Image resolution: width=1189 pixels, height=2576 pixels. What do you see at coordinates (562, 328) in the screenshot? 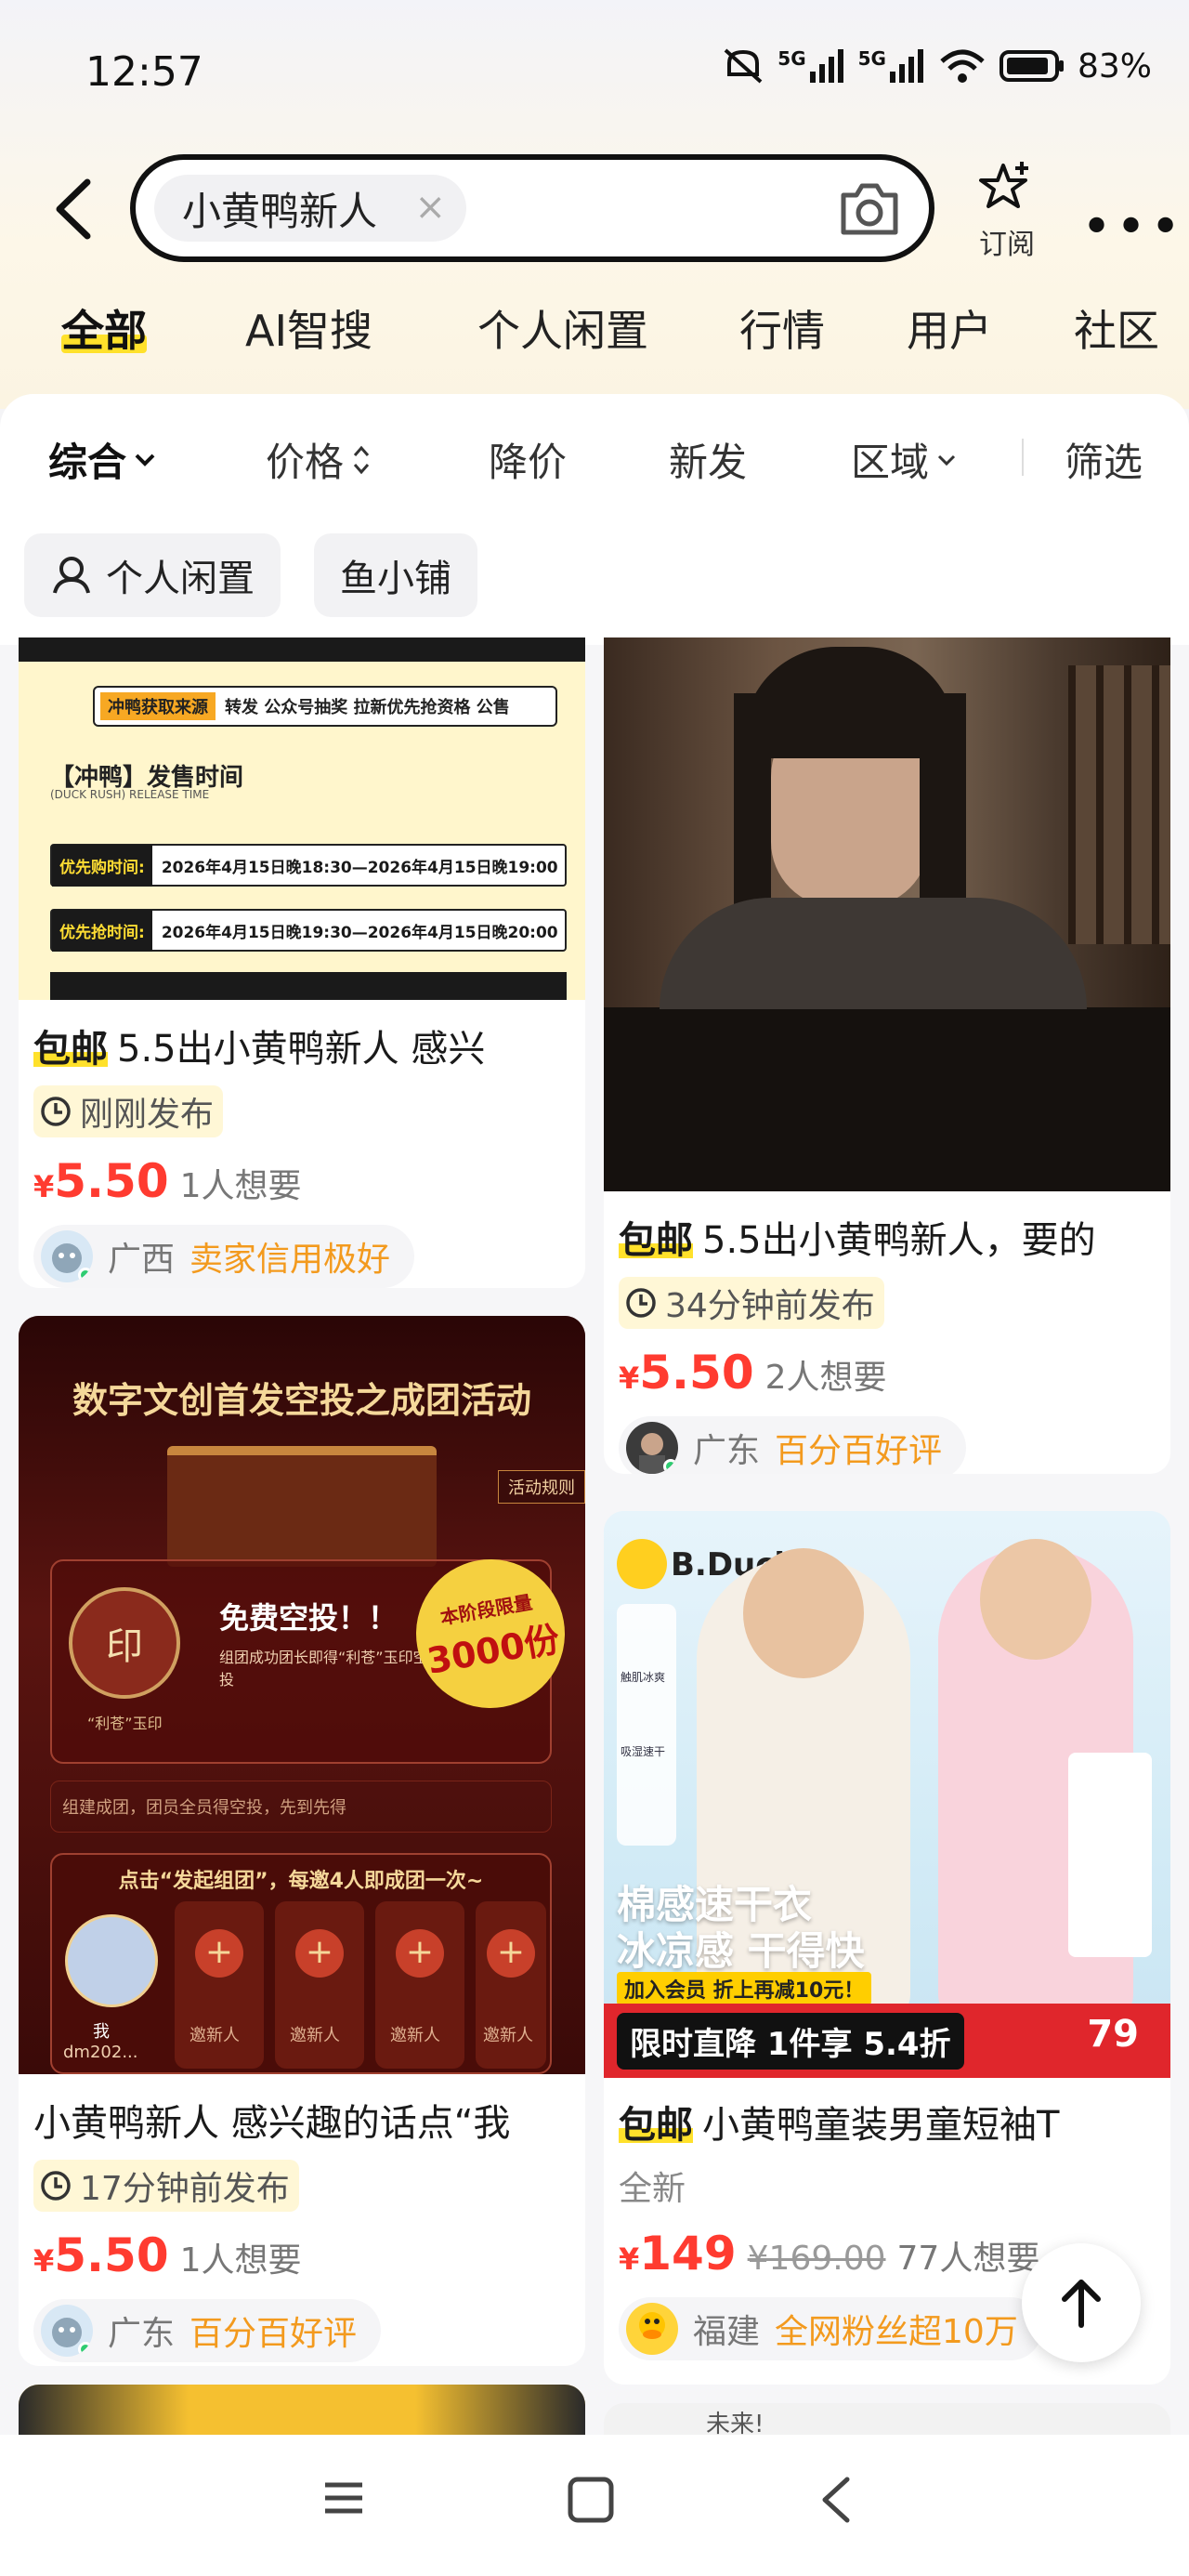
I see `tab-personal-idle: 个人闲置` at bounding box center [562, 328].